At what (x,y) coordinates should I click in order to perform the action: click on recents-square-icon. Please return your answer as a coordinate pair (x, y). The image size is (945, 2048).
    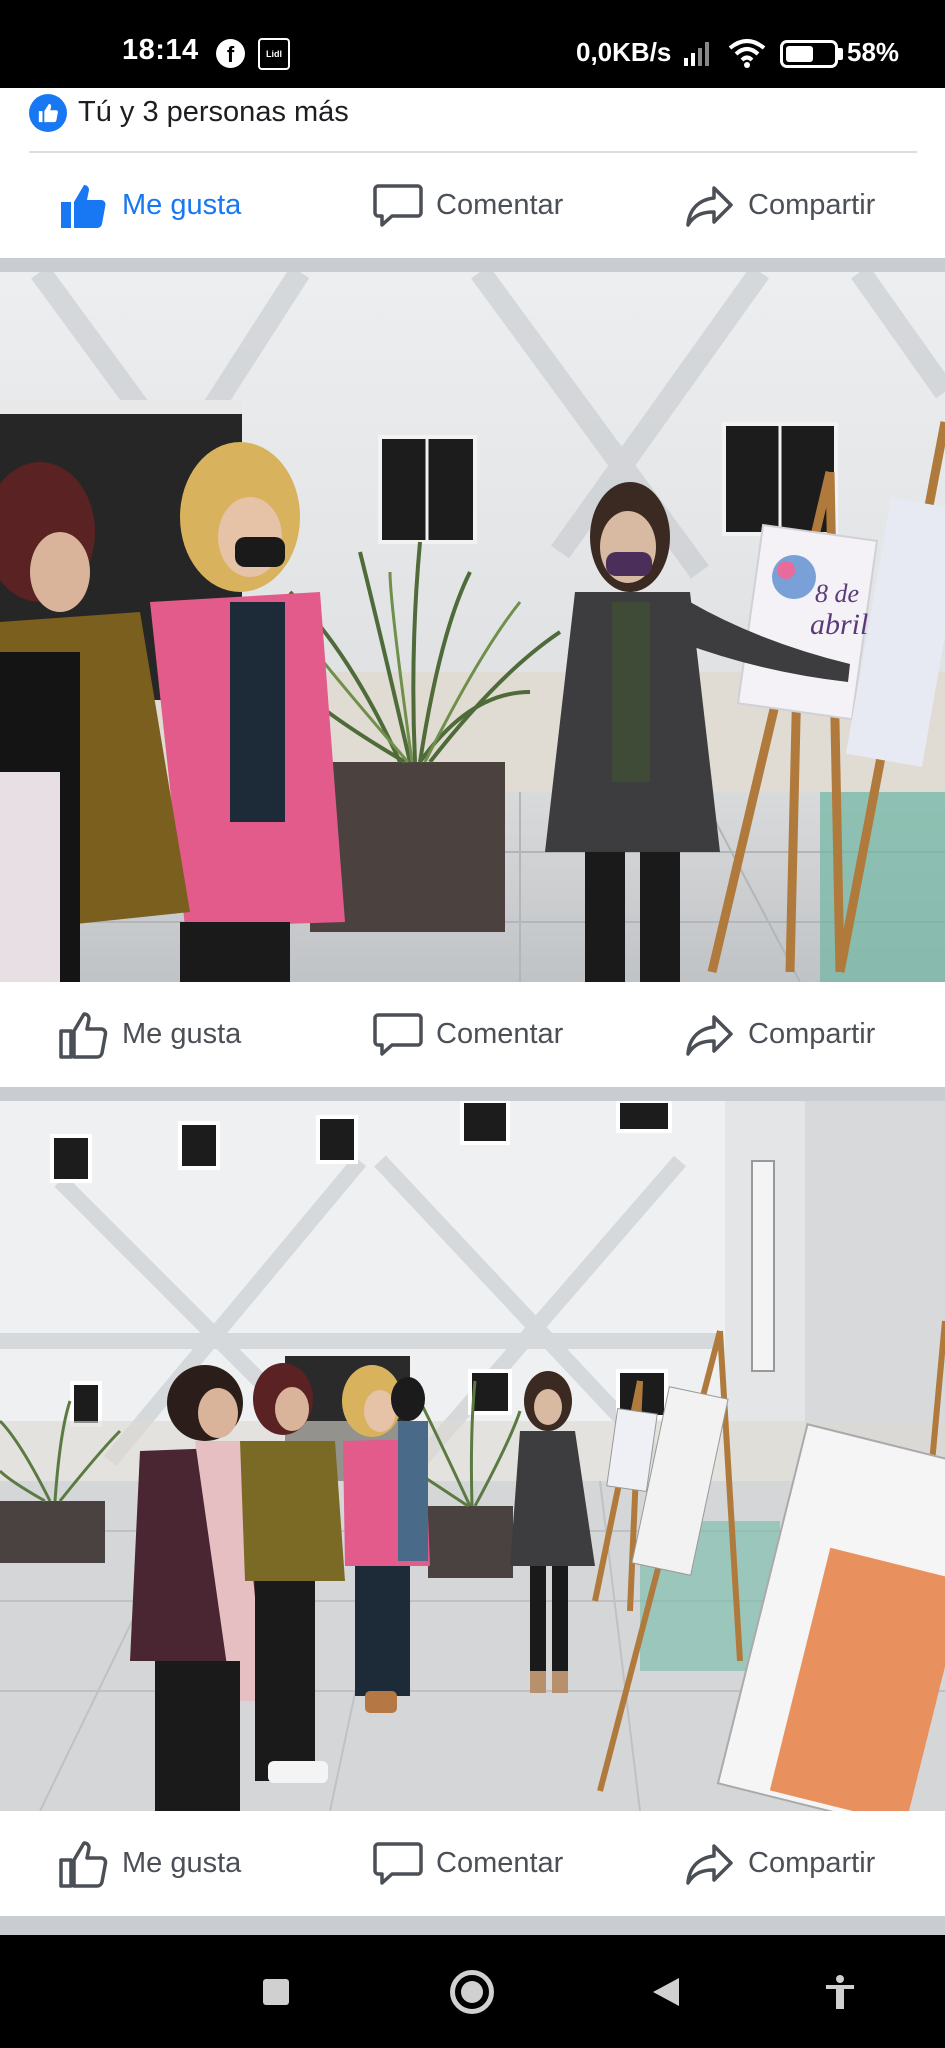
    Looking at the image, I should click on (276, 1991).